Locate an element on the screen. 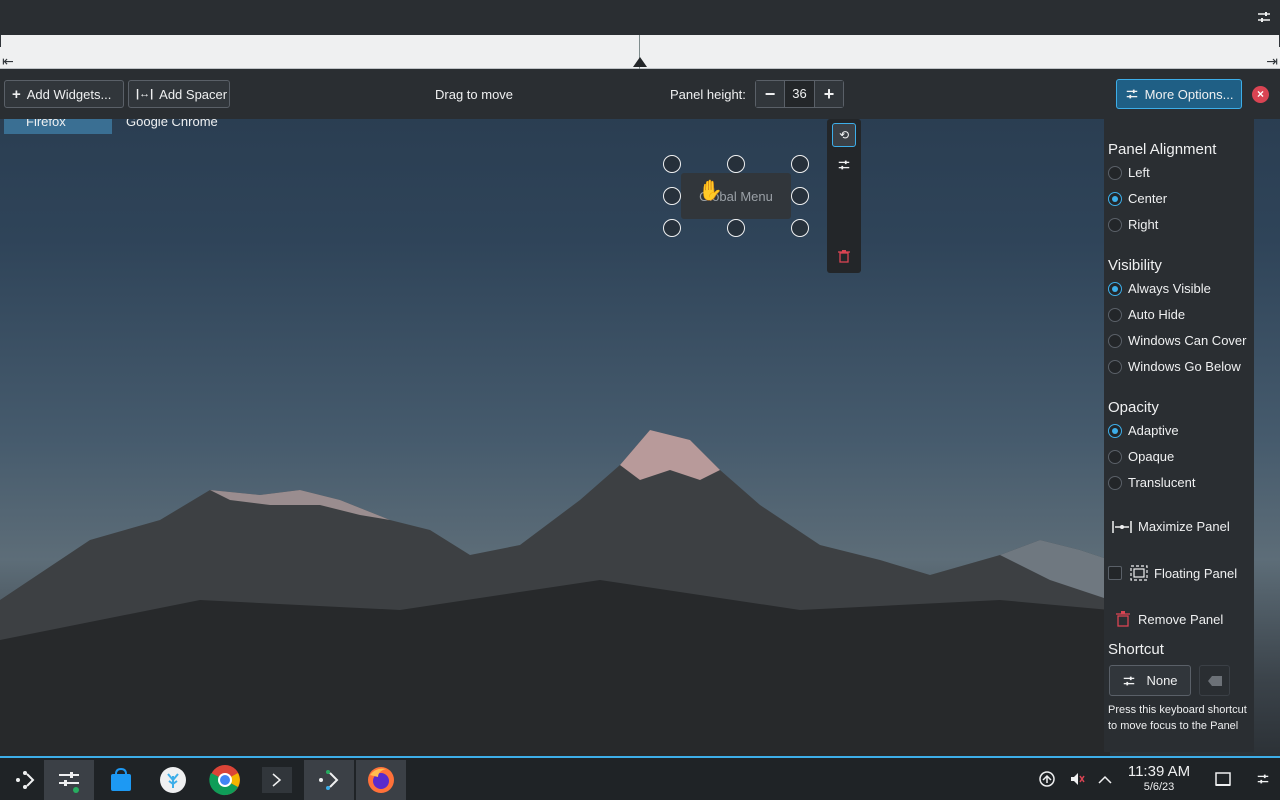 The width and height of the screenshot is (1280, 800). visibility-option-windows-can-cover: Windows Can Cover is located at coordinates (1177, 340).